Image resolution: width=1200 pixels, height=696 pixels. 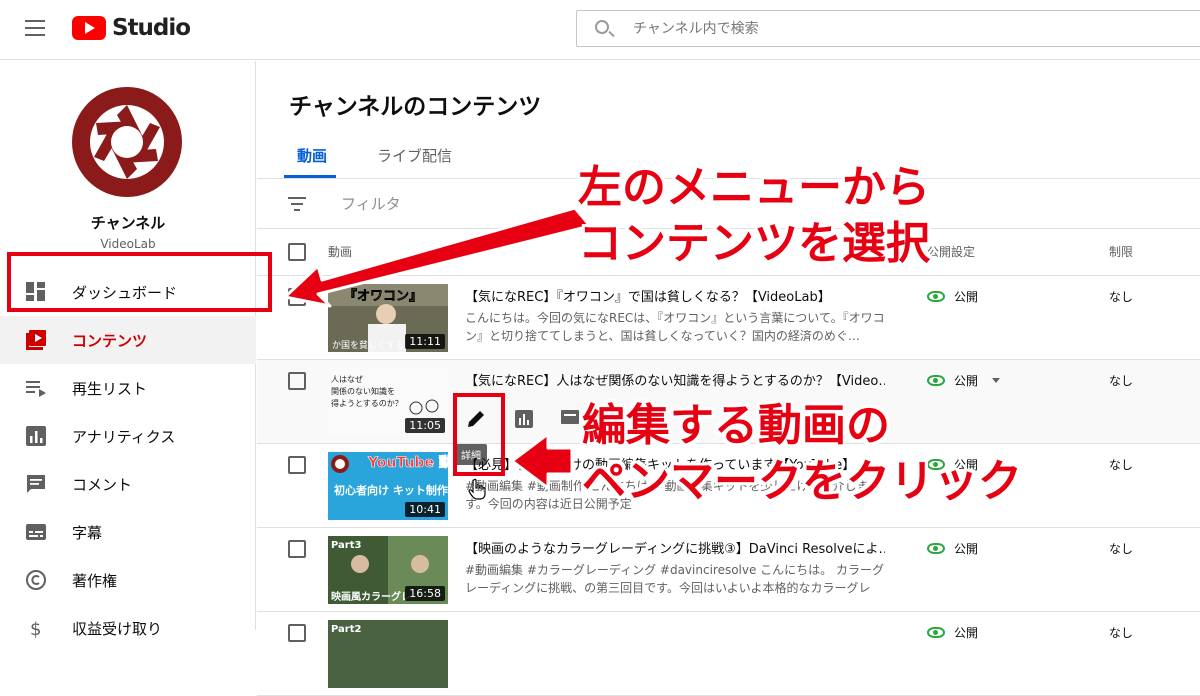 I want to click on select-all-checkbox, so click(x=297, y=252).